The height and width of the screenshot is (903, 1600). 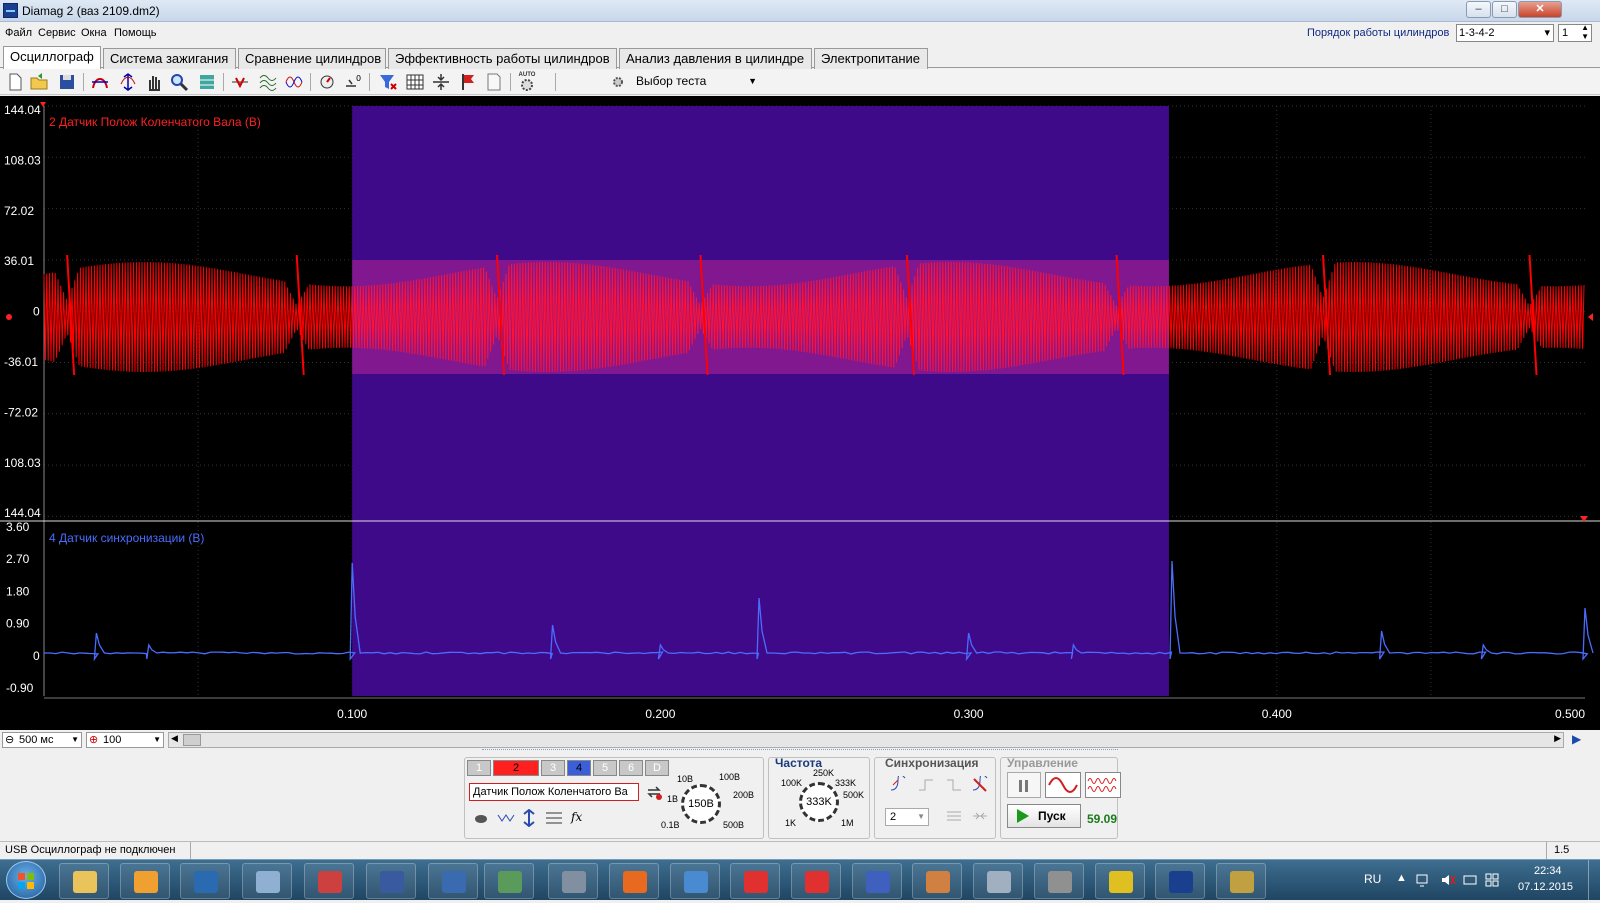 I want to click on zoom-select: ⊕ 100 ▼, so click(x=125, y=740).